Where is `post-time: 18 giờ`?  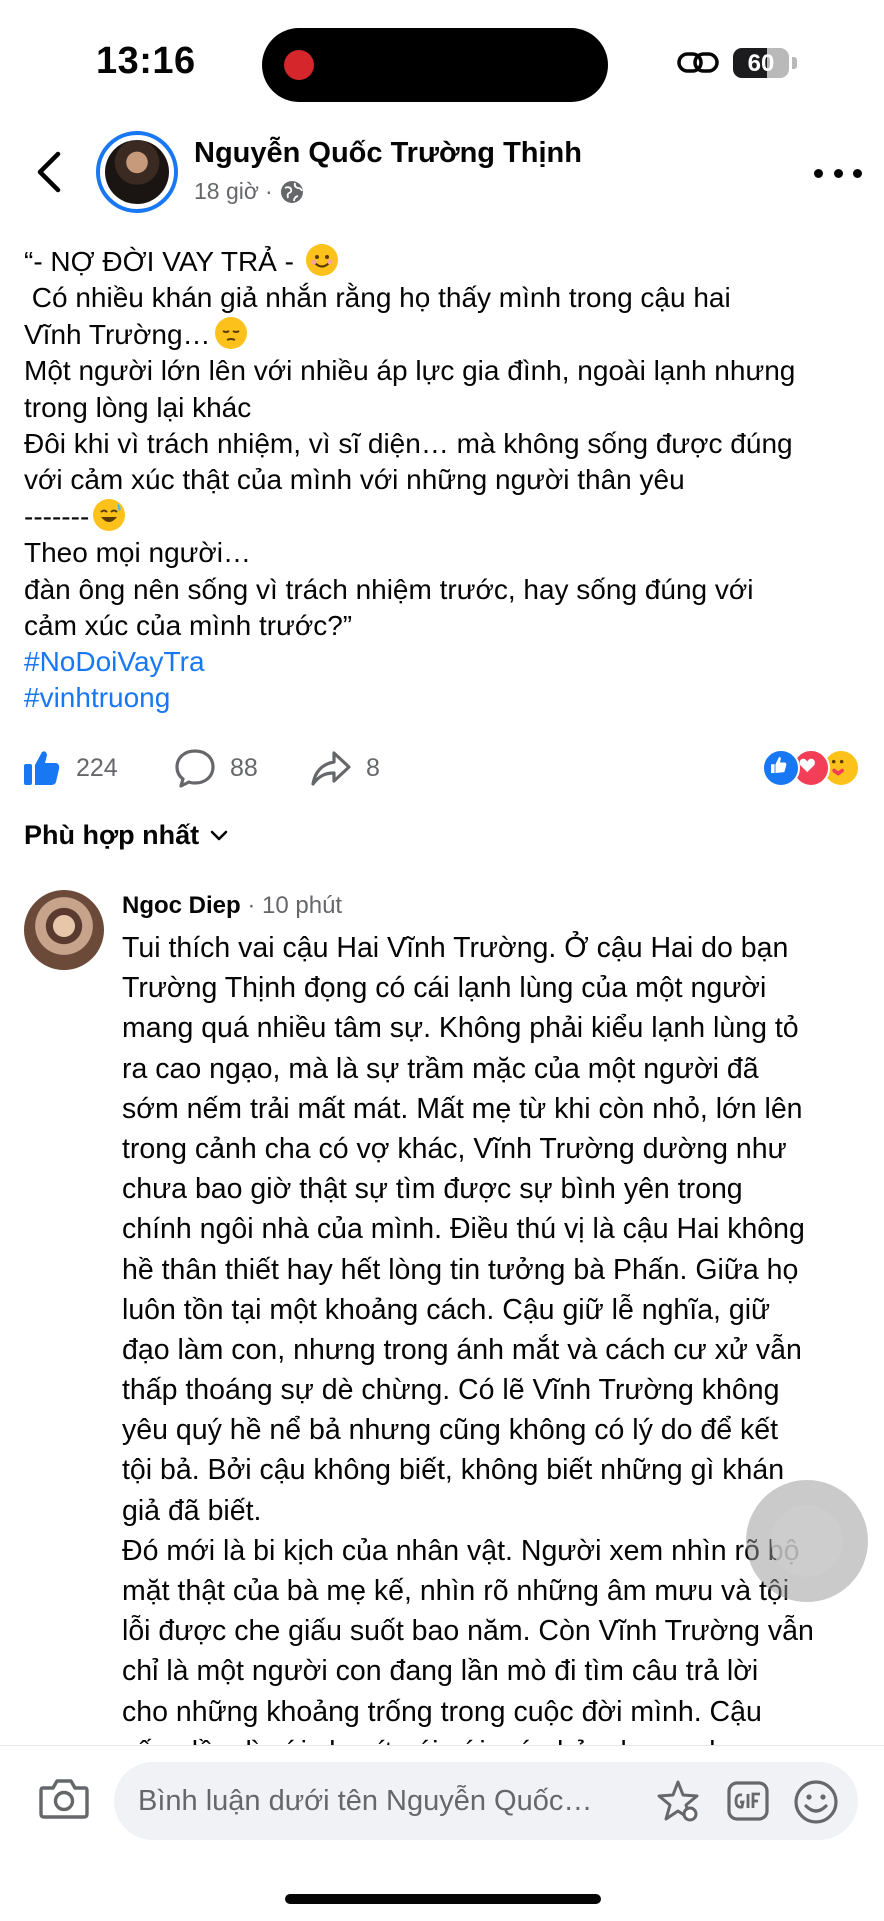
post-time: 18 giờ is located at coordinates (226, 191).